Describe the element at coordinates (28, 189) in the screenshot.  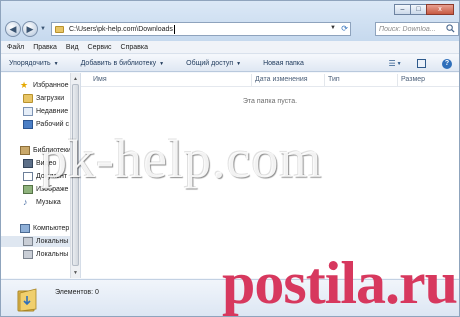
I see `pictures-library-icon` at that location.